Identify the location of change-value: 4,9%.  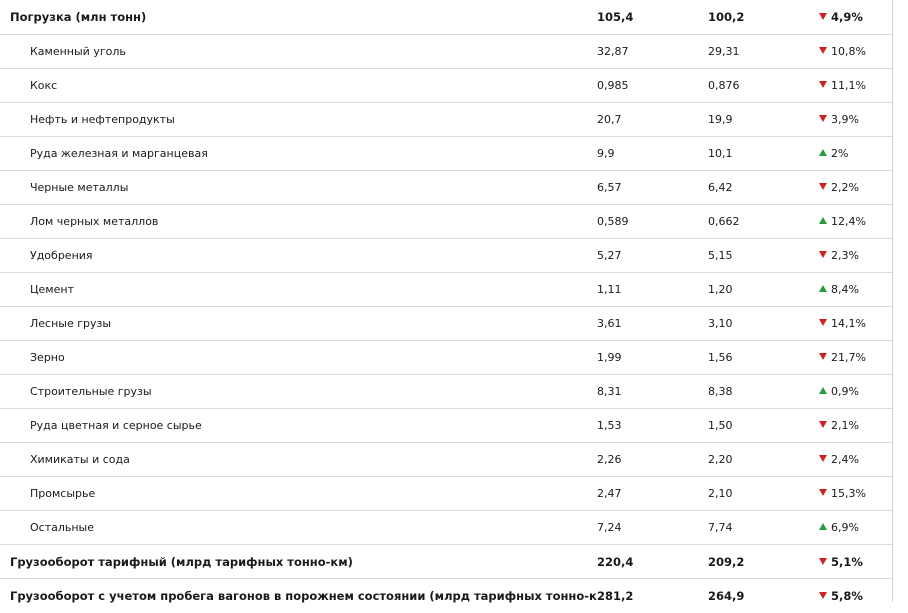
(847, 17).